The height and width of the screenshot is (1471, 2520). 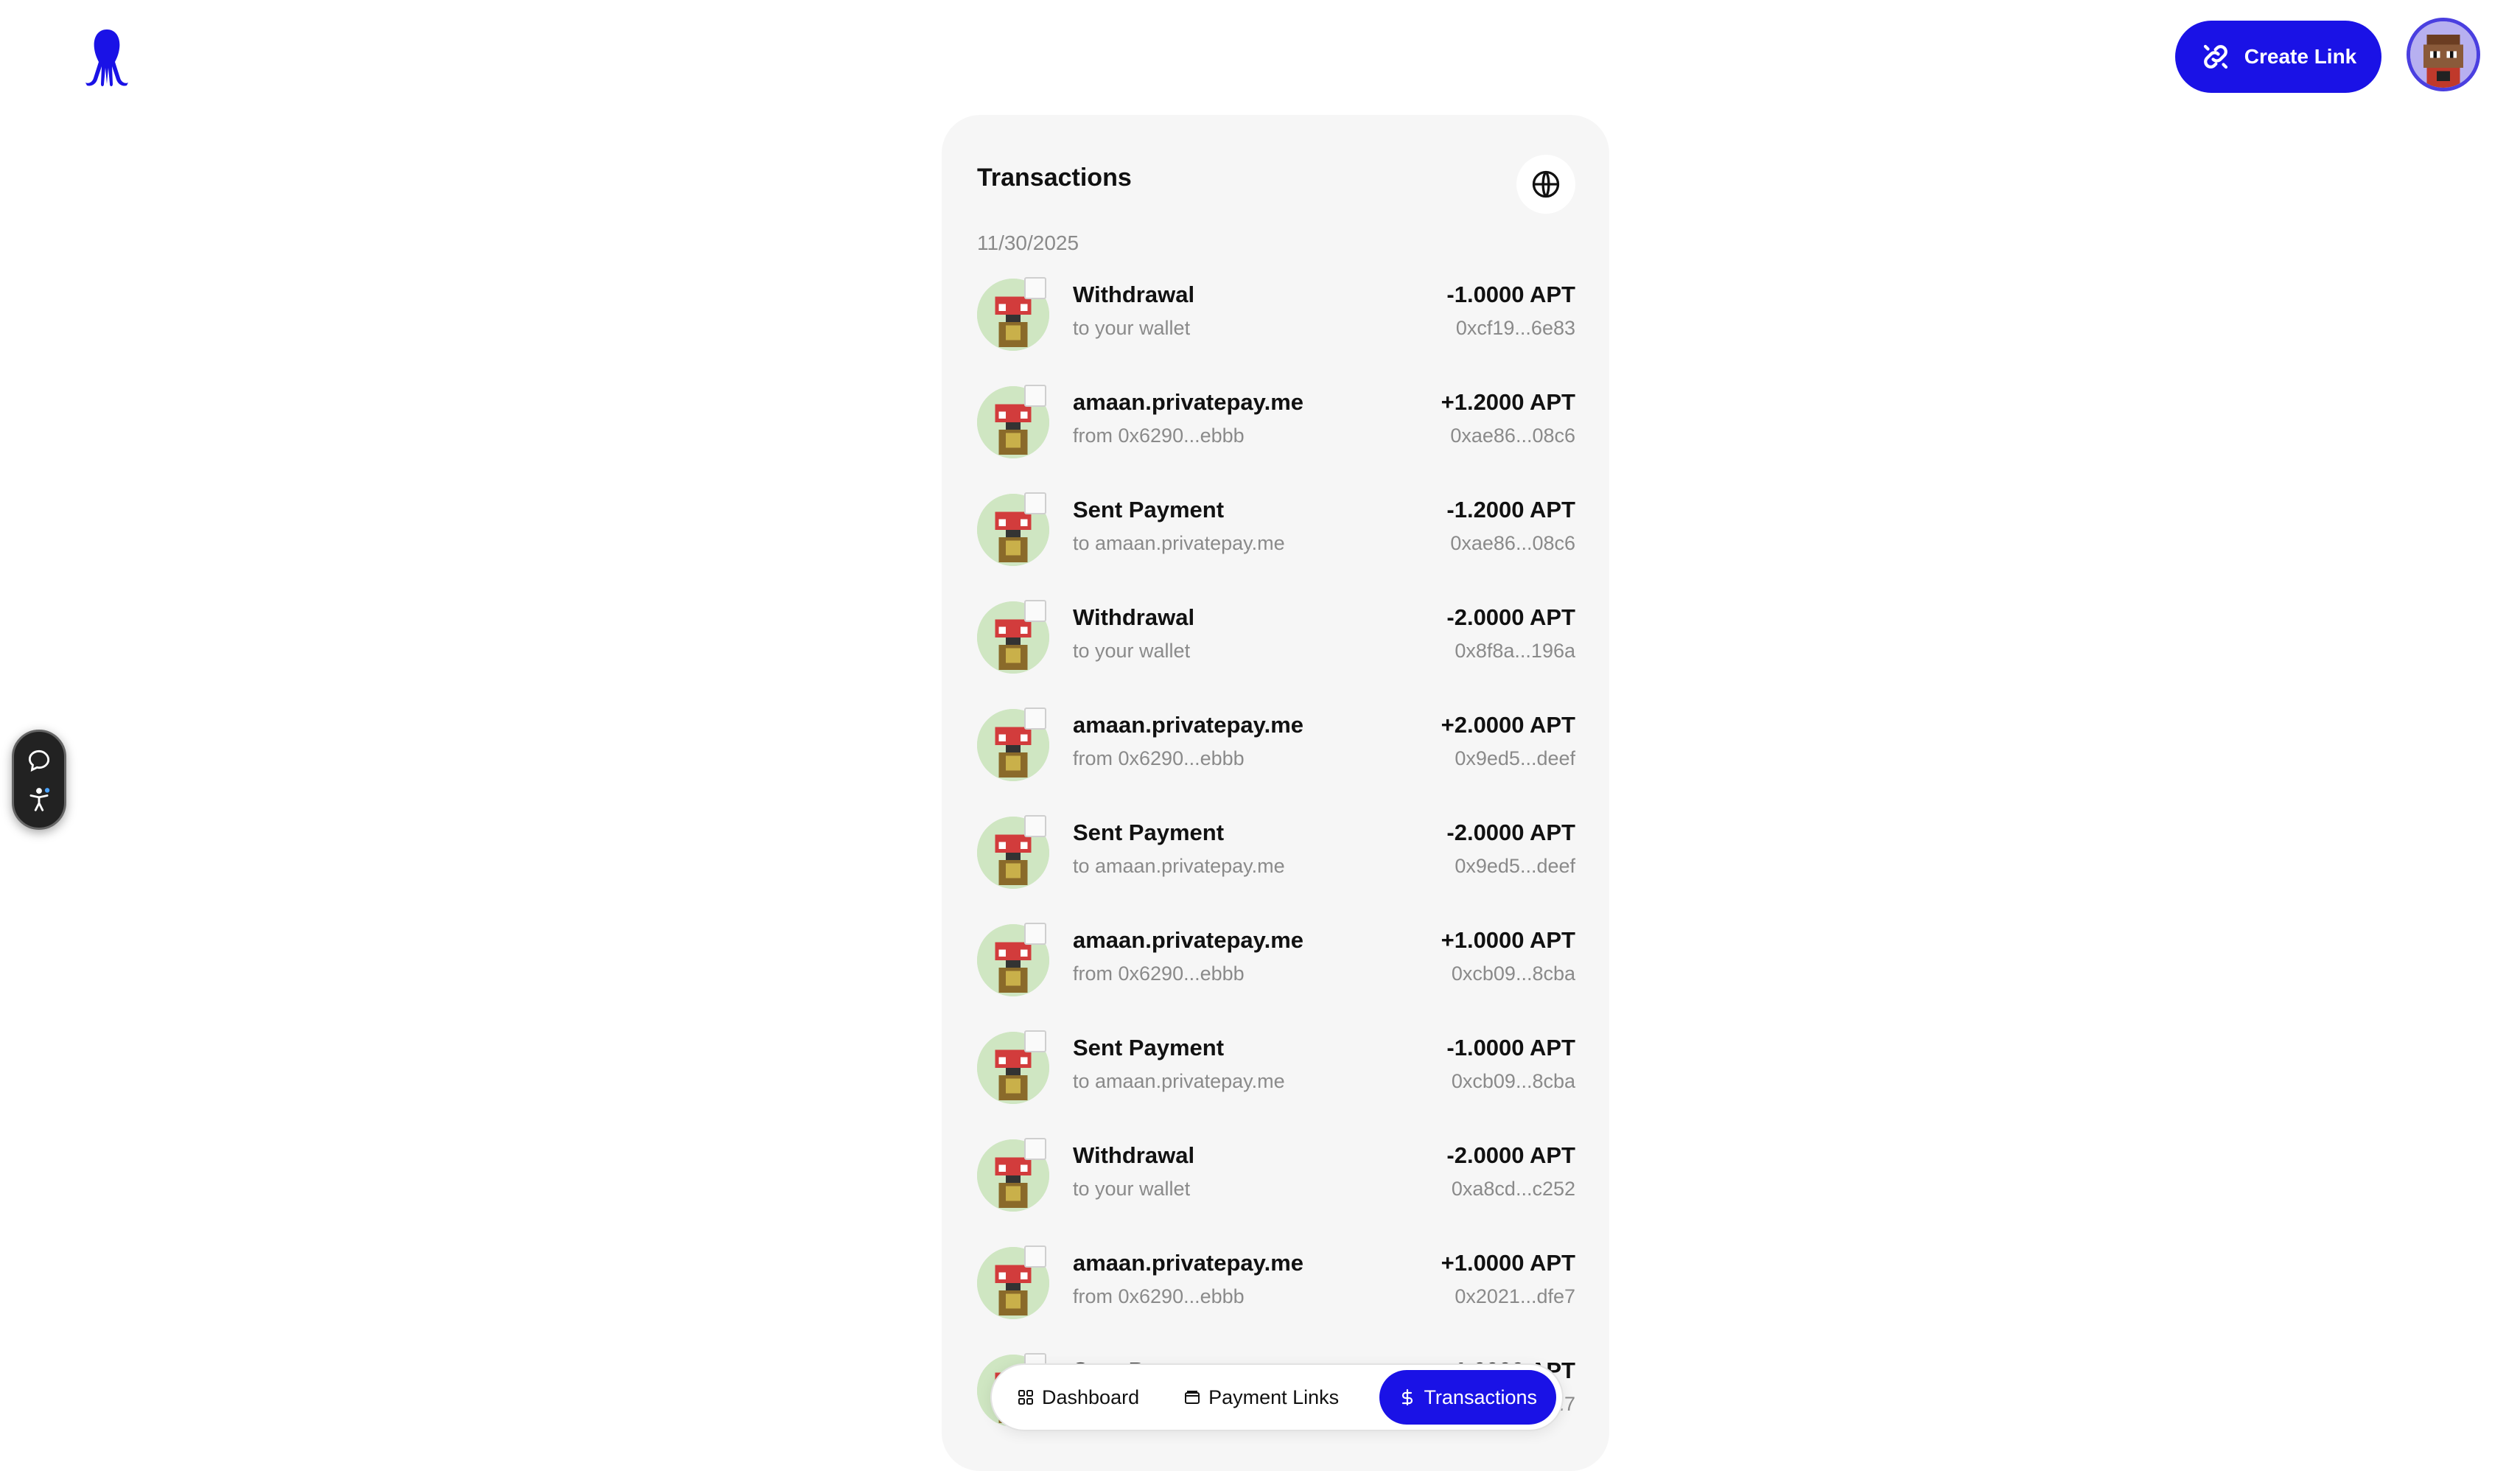 I want to click on page-title: Transactions, so click(x=1054, y=178).